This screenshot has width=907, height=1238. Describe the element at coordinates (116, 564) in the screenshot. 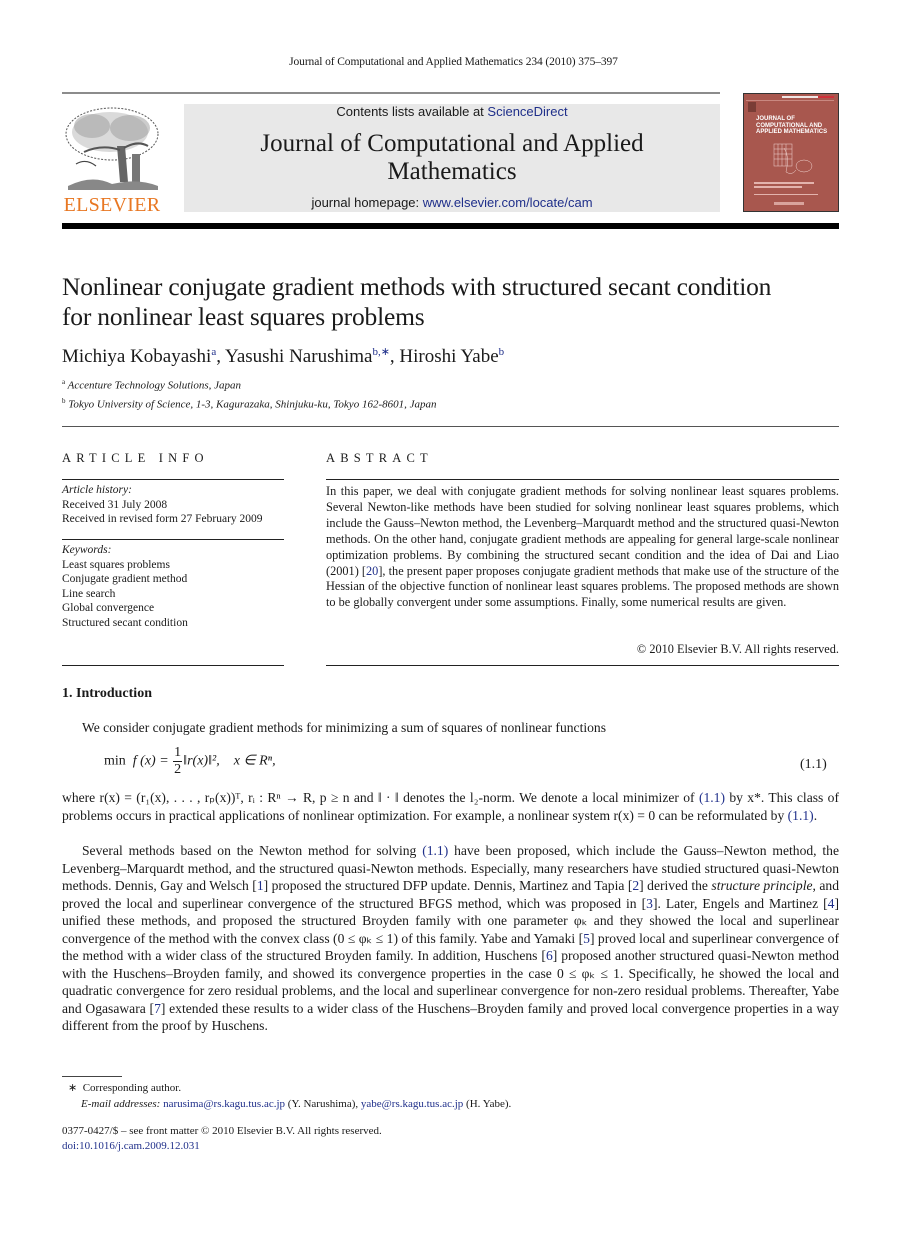

I see `keyword: Least squares problems` at that location.